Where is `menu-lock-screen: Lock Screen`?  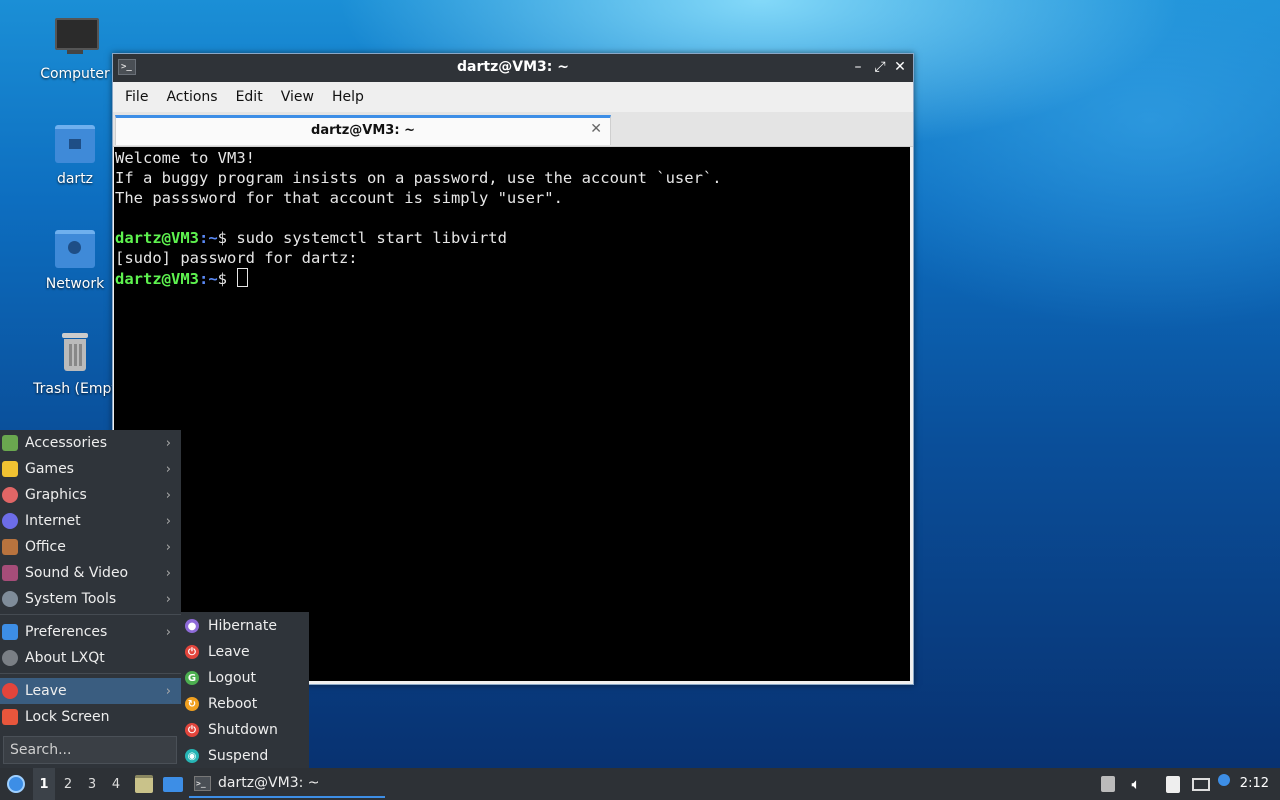 menu-lock-screen: Lock Screen is located at coordinates (90, 717).